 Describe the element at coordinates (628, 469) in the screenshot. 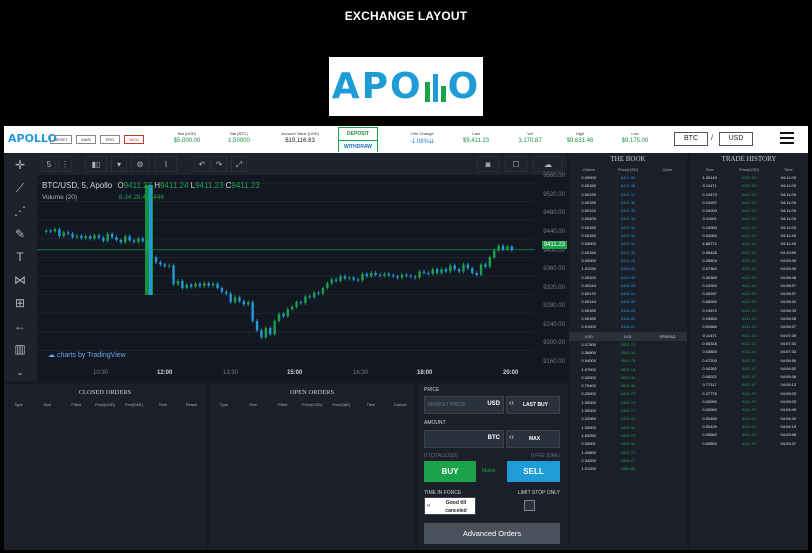

I see `book-row: 1.01200 9380.88` at that location.